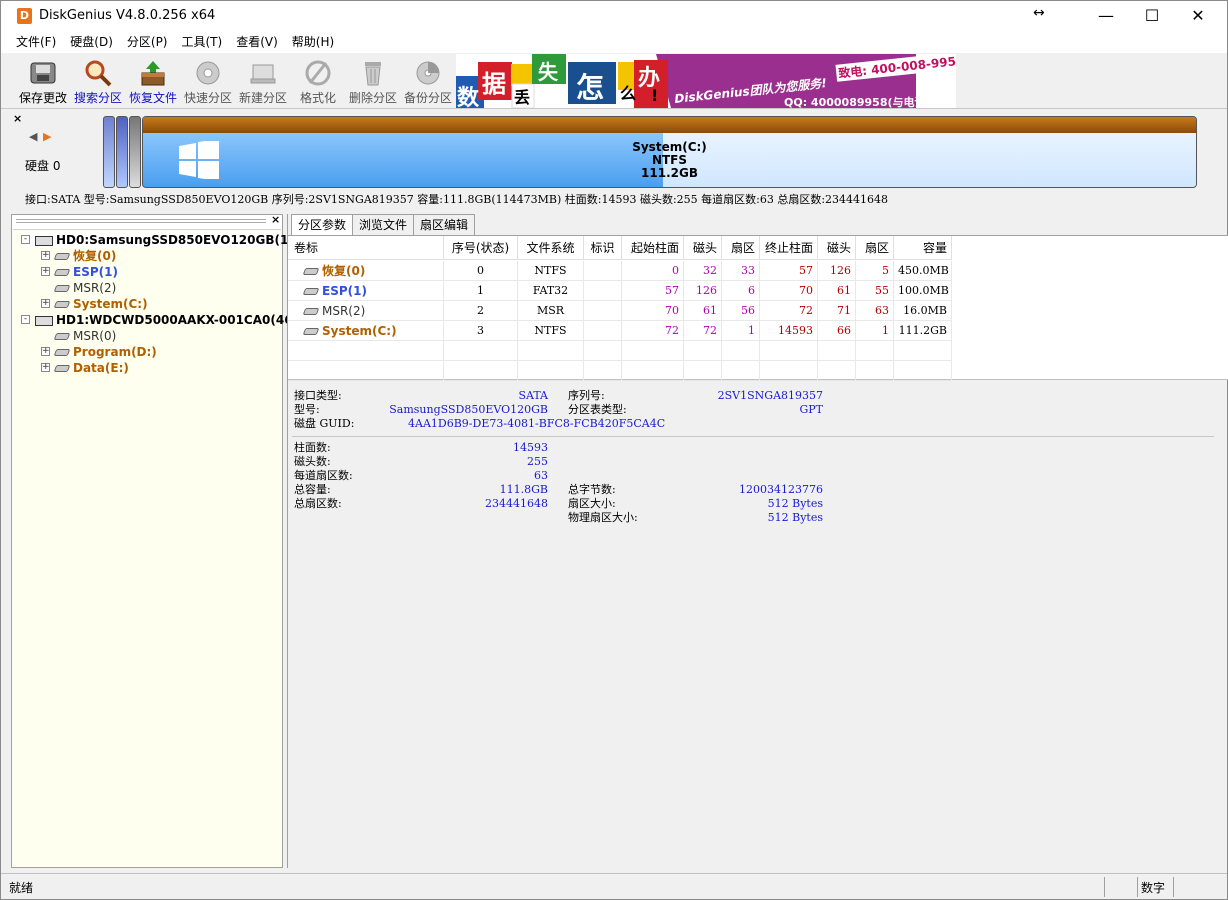 The image size is (1228, 900). Describe the element at coordinates (344, 271) in the screenshot. I see `partition-name: 恢复(0)` at that location.